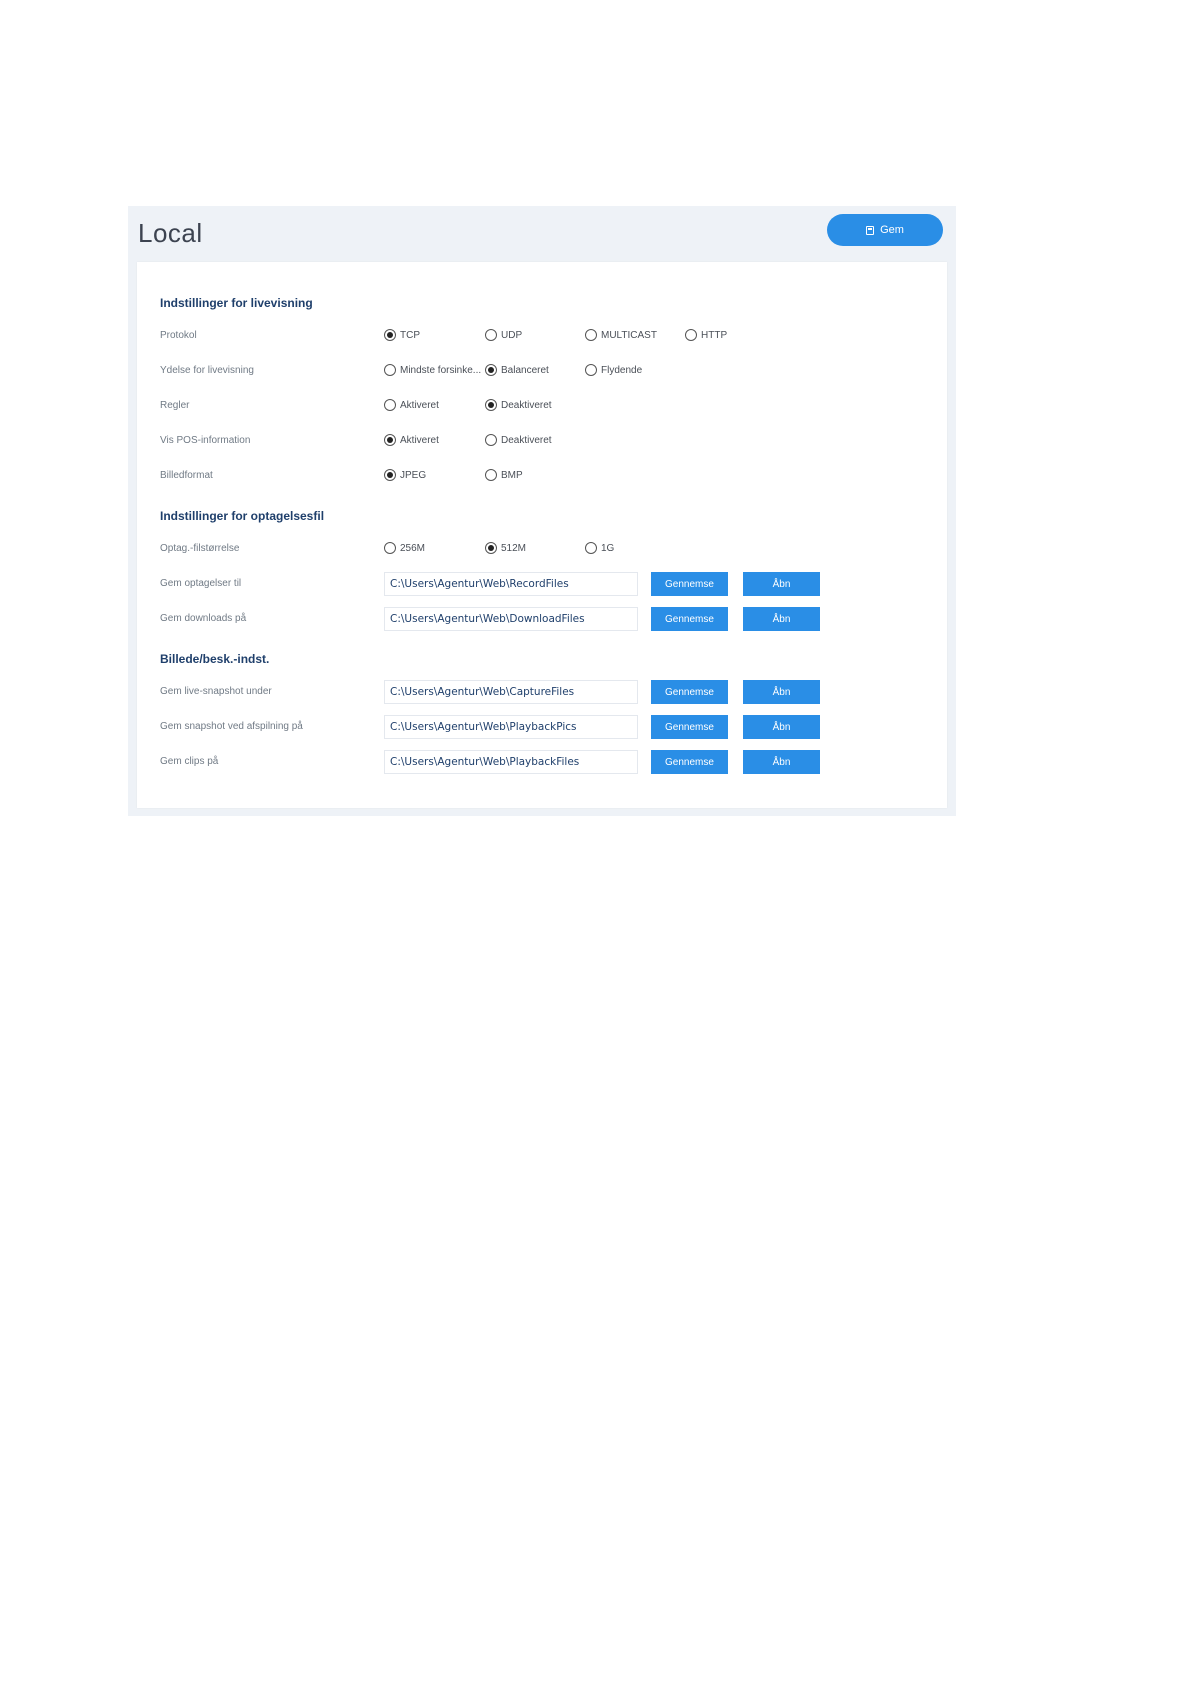 Image resolution: width=1190 pixels, height=1684 pixels. Describe the element at coordinates (608, 548) in the screenshot. I see `radio-label: 1G` at that location.